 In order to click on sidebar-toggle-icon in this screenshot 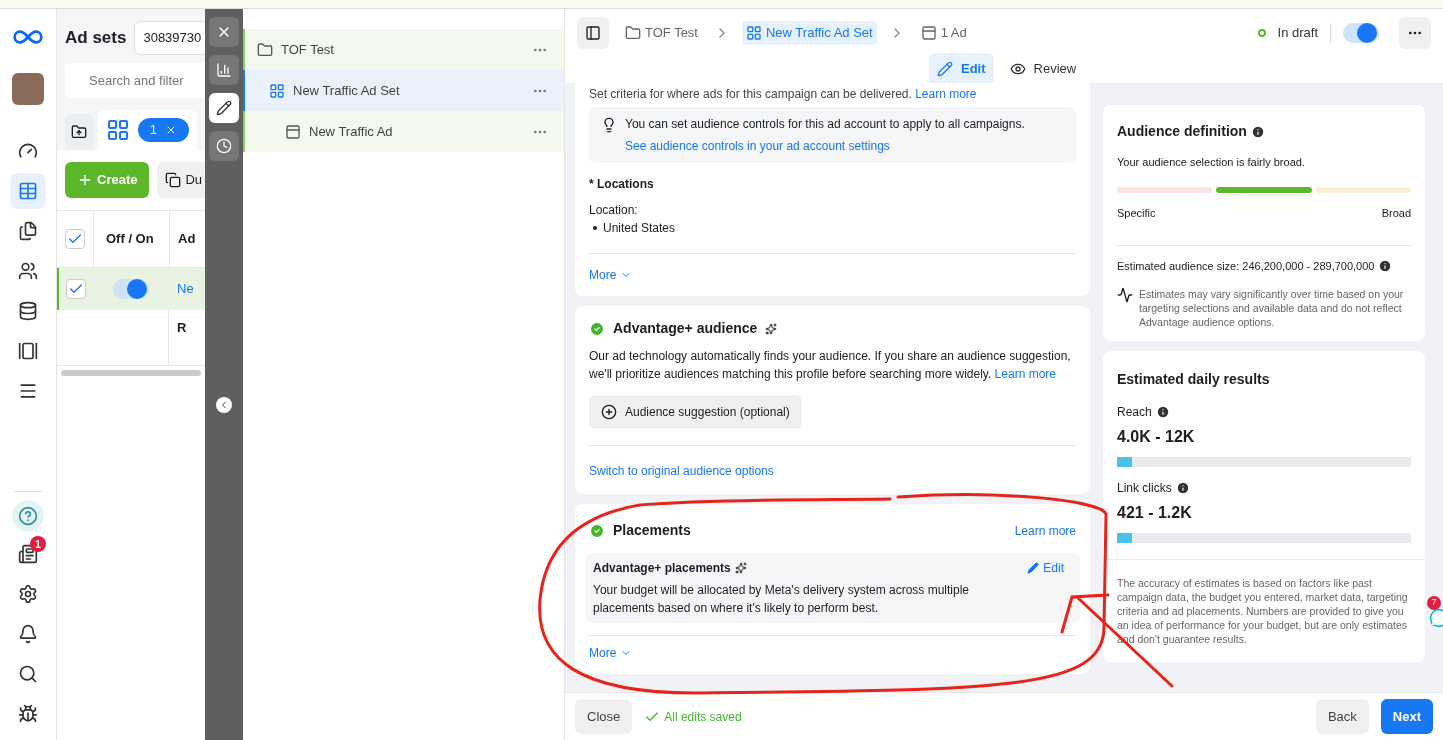, I will do `click(593, 33)`.